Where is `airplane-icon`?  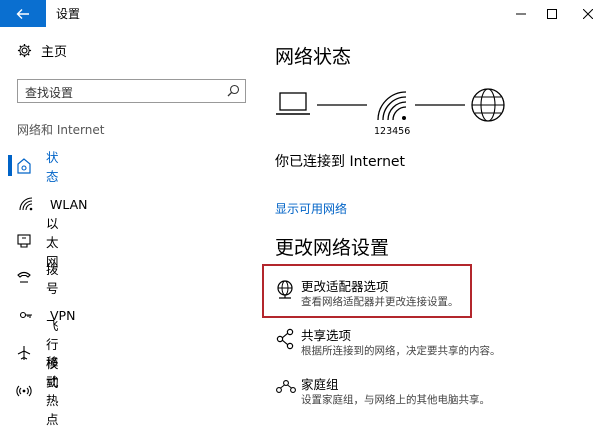
airplane-icon is located at coordinates (24, 353).